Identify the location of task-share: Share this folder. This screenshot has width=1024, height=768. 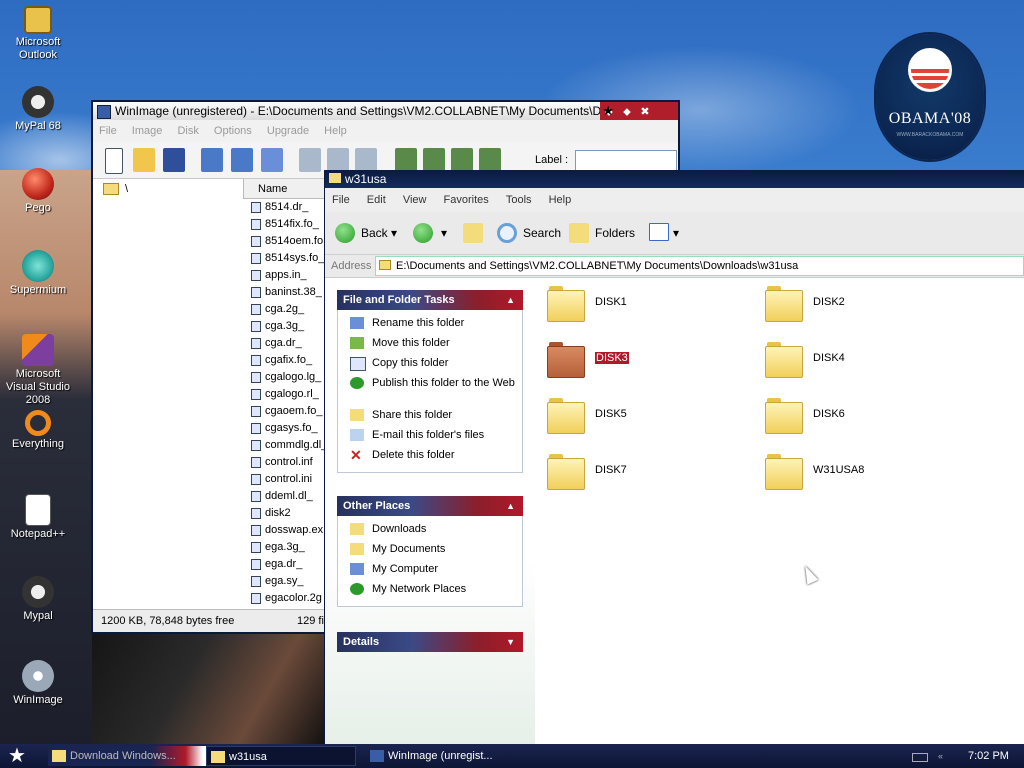
(430, 418).